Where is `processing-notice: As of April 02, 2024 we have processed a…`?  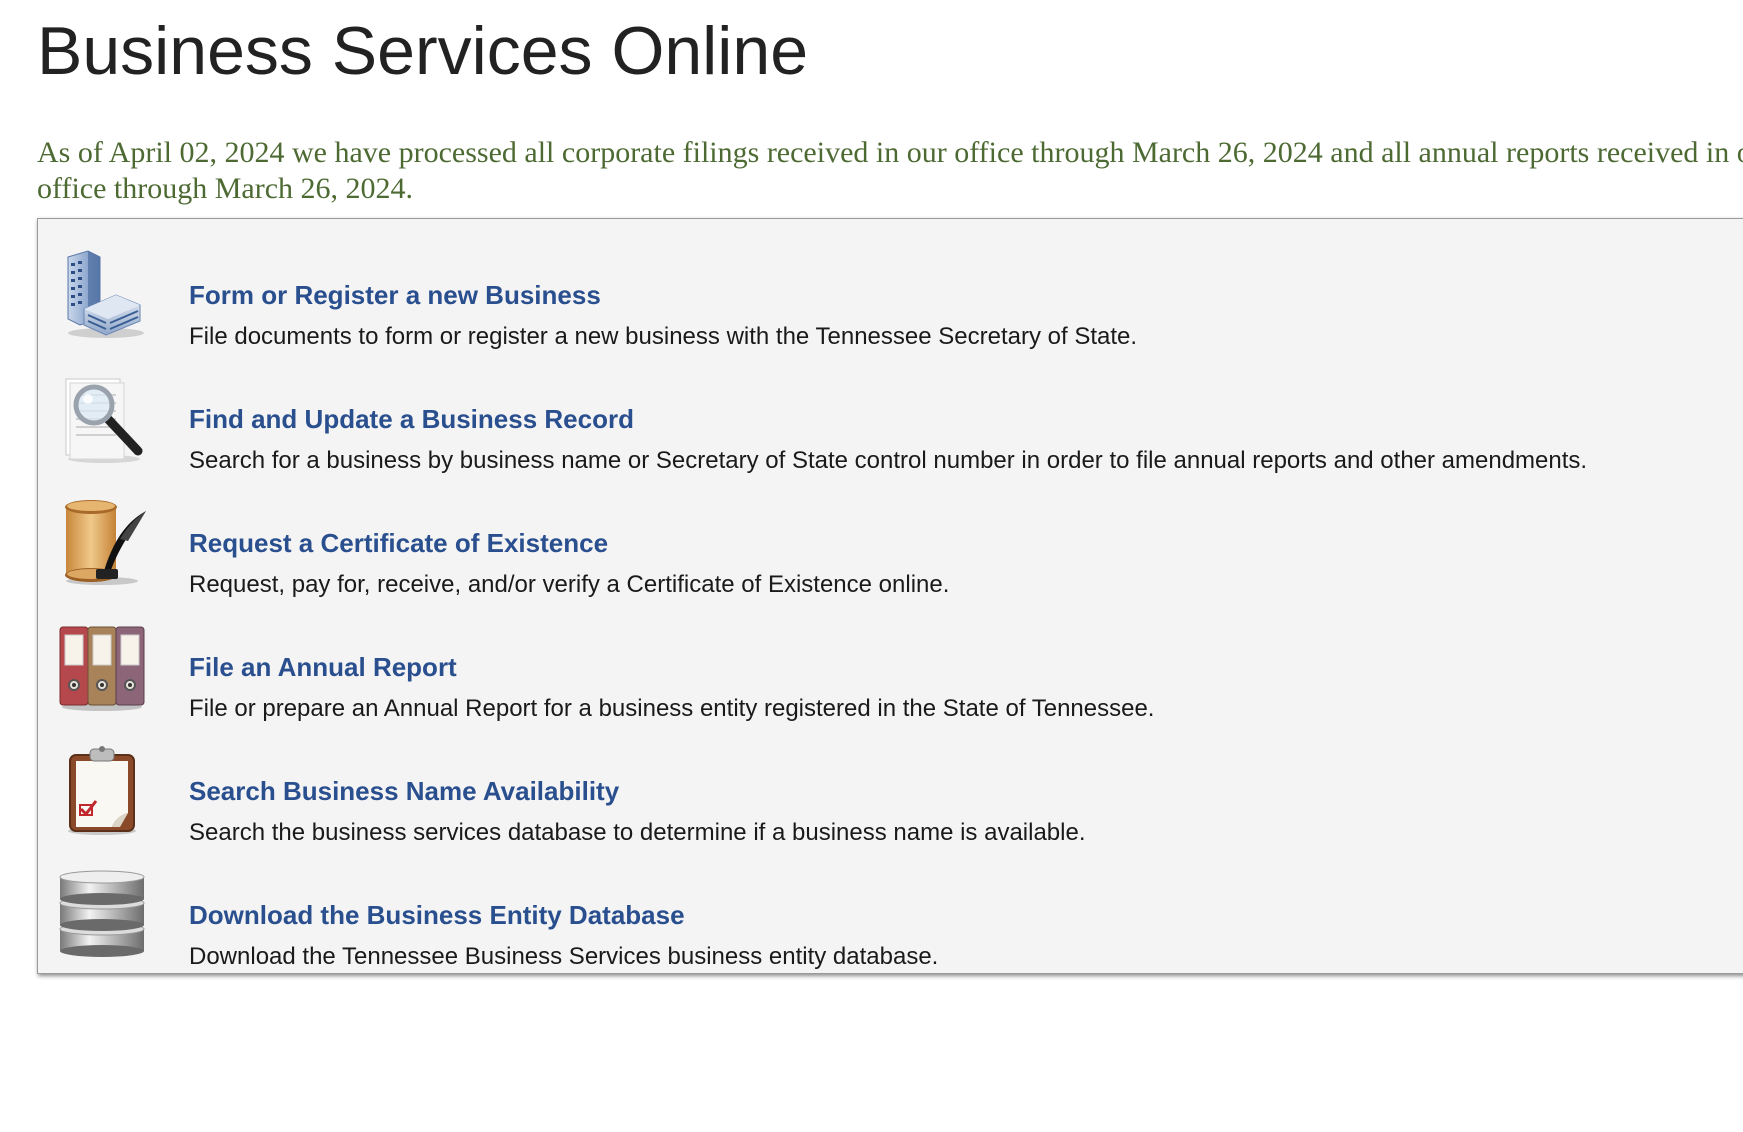 processing-notice: As of April 02, 2024 we have processed a… is located at coordinates (890, 170).